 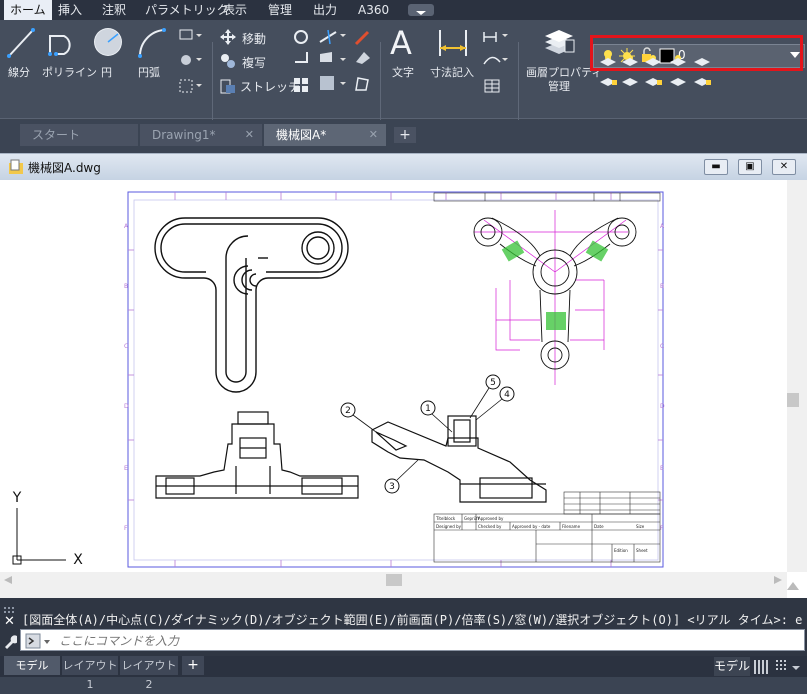 What do you see at coordinates (17, 498) in the screenshot?
I see `ucs-y-label: Y` at bounding box center [17, 498].